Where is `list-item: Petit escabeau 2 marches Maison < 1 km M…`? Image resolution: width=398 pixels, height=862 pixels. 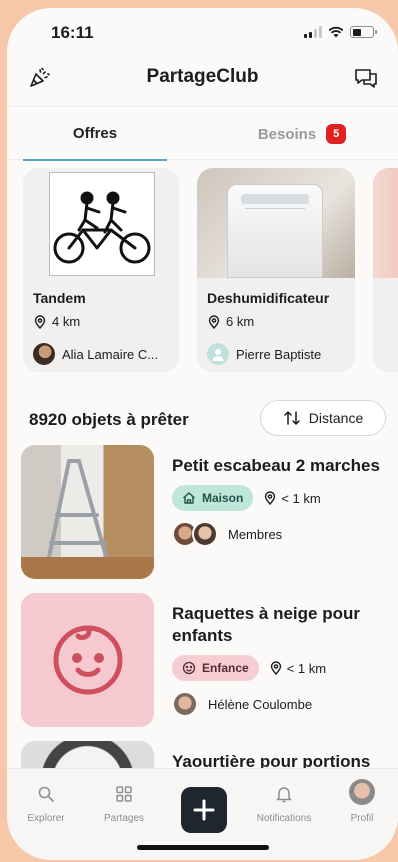 list-item: Petit escabeau 2 marches Maison < 1 km M… is located at coordinates (206, 512).